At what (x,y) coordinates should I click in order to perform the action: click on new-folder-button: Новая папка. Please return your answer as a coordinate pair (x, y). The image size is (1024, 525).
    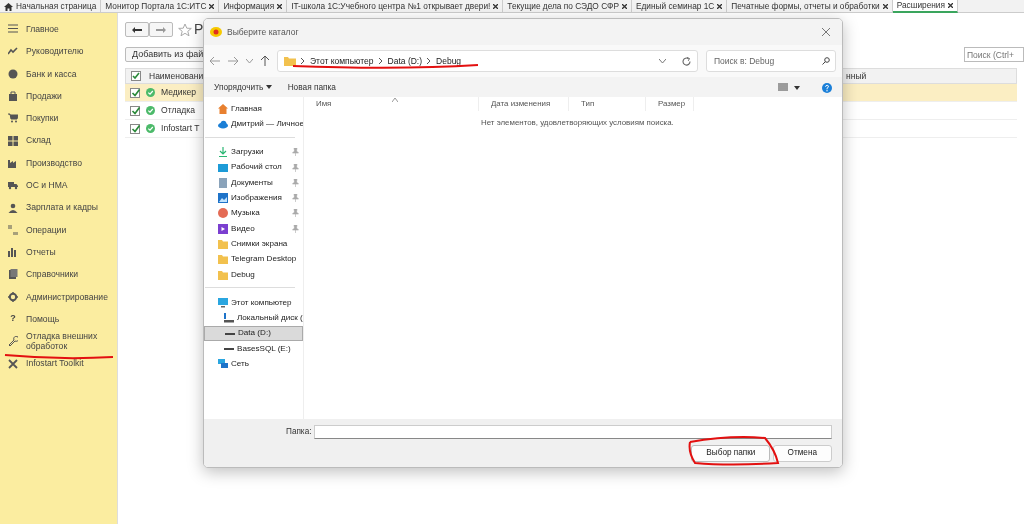
    Looking at the image, I should click on (524, 87).